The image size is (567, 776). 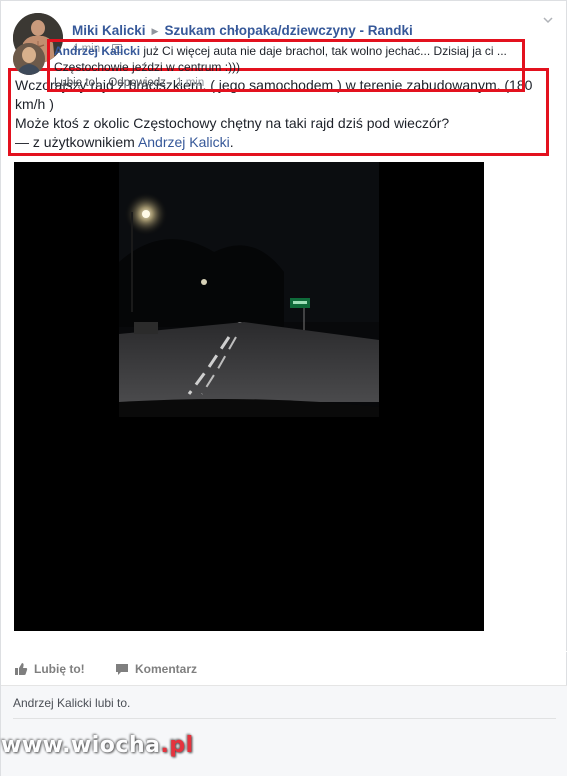 What do you see at coordinates (124, 142) in the screenshot?
I see `post-tag-line: — z użytkownikiem Andrzej Kalicki.` at bounding box center [124, 142].